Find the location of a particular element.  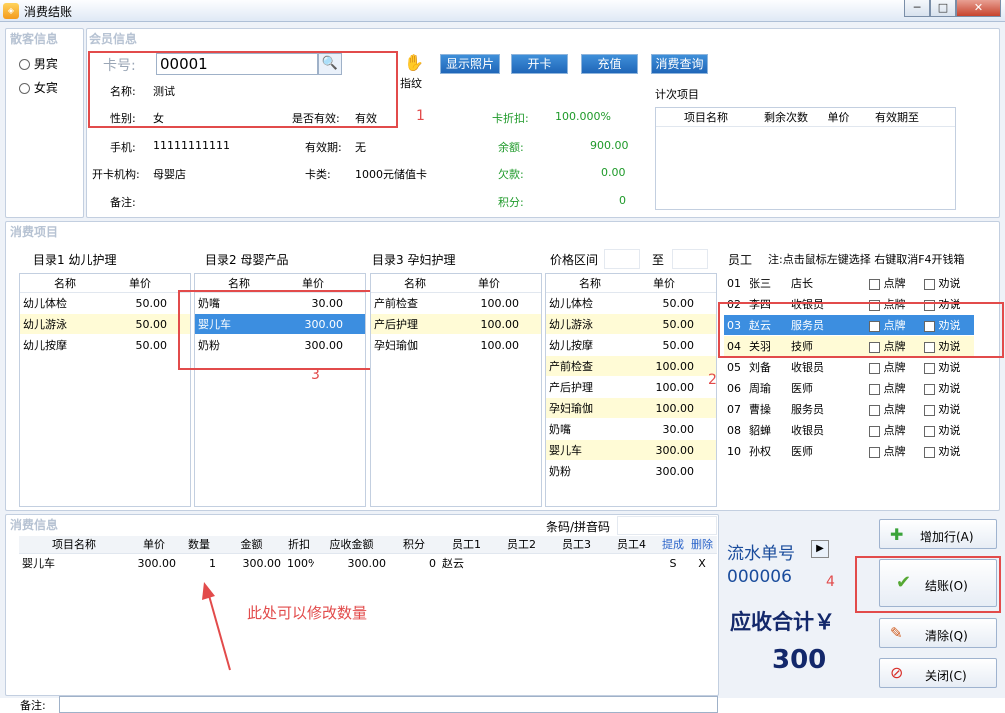

category-3-grid: 名称 单价 产前检查 100.00 产后护理 100.00 孕妇瑜伽 100.00 is located at coordinates (456, 390).